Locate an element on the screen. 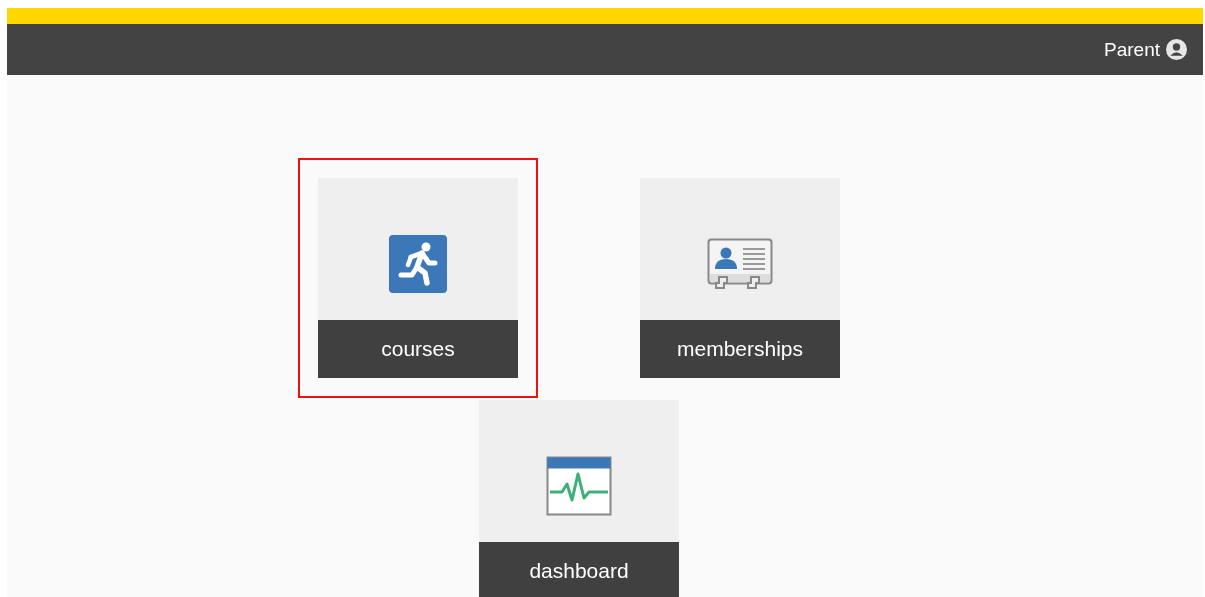 This screenshot has width=1205, height=597. tile-label: memberships is located at coordinates (740, 349).